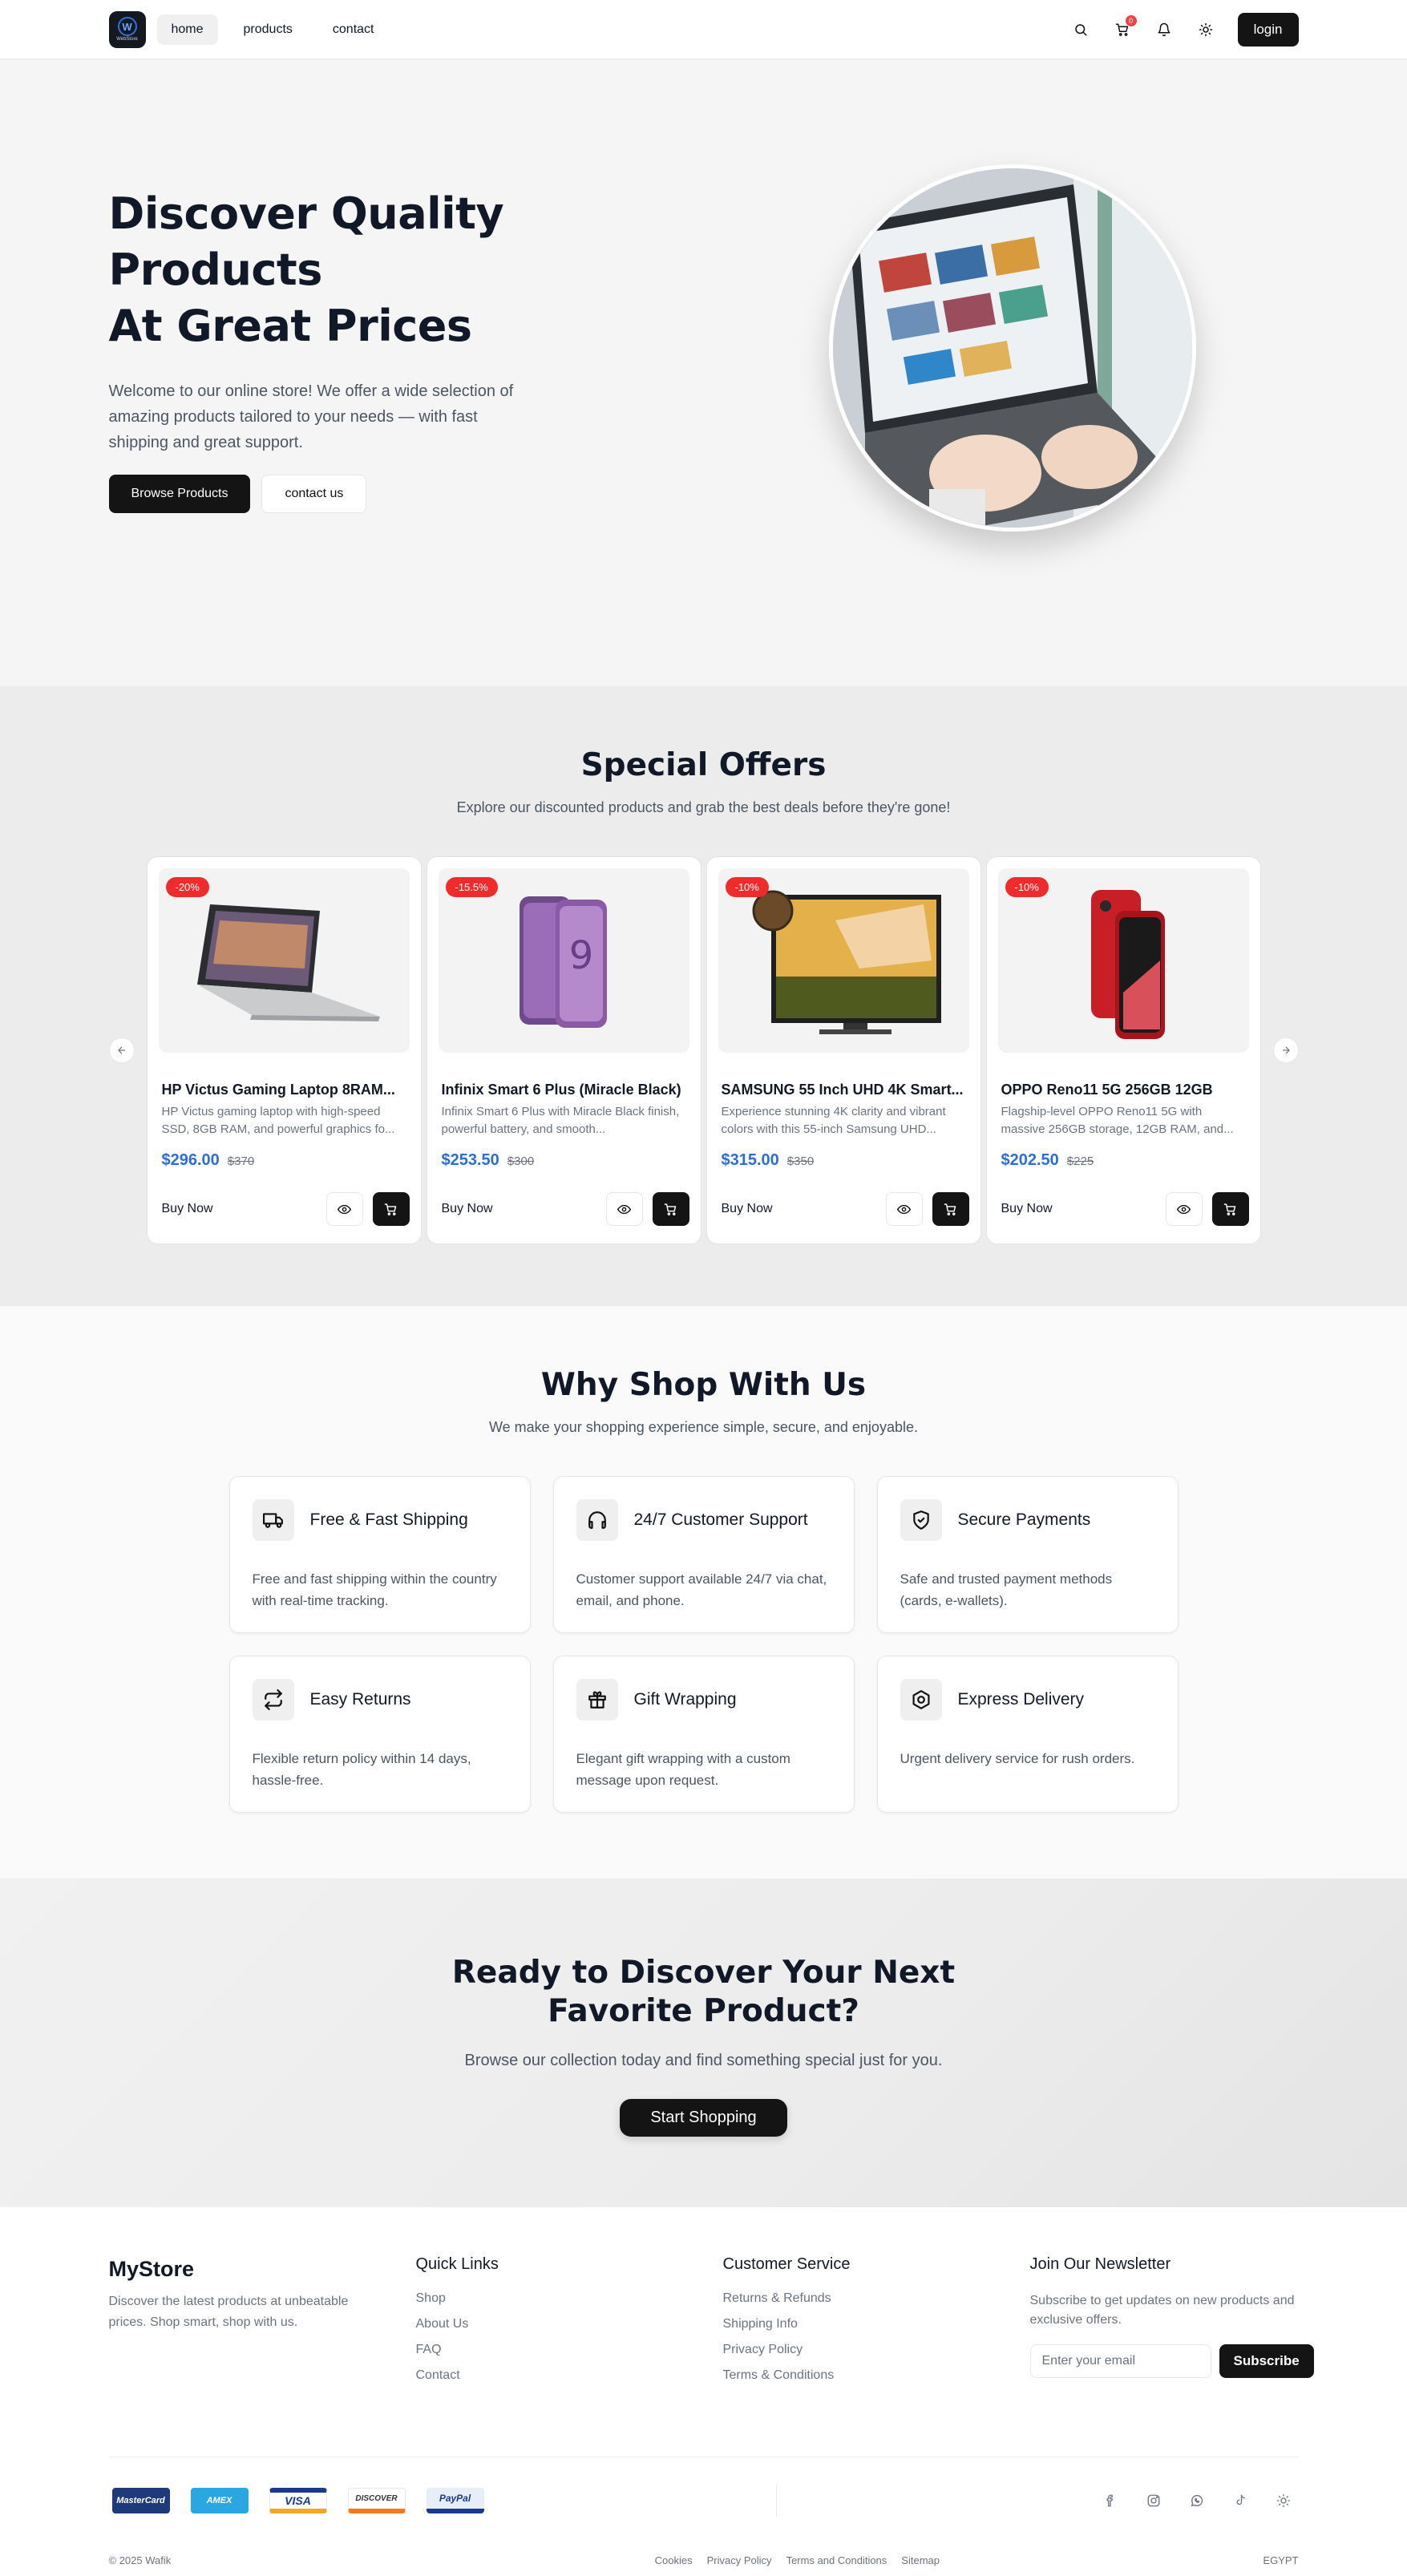 The width and height of the screenshot is (1407, 2576). Describe the element at coordinates (837, 2560) in the screenshot. I see `legal-link-terms: Terms and Conditions` at that location.